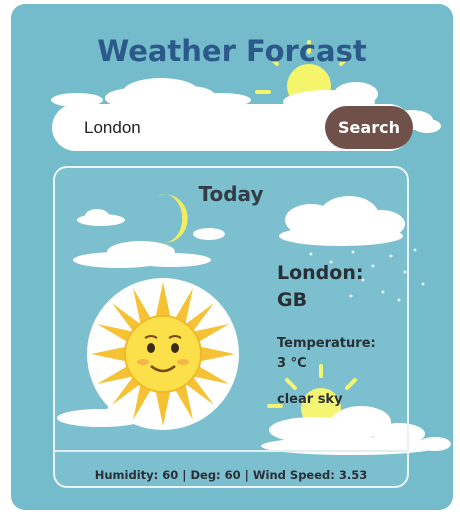  What do you see at coordinates (310, 399) in the screenshot?
I see `weather-condition: clear sky` at bounding box center [310, 399].